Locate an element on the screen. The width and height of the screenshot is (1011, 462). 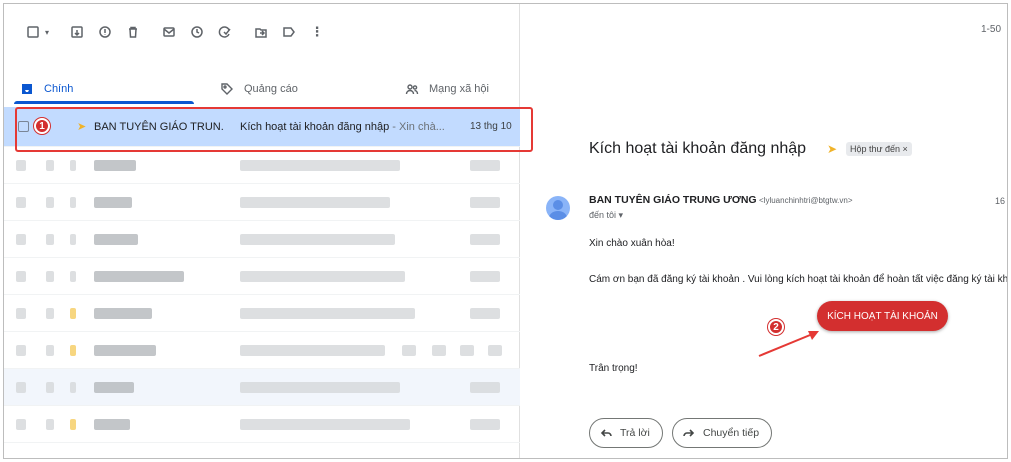
people-icon is located at coordinates (412, 89).